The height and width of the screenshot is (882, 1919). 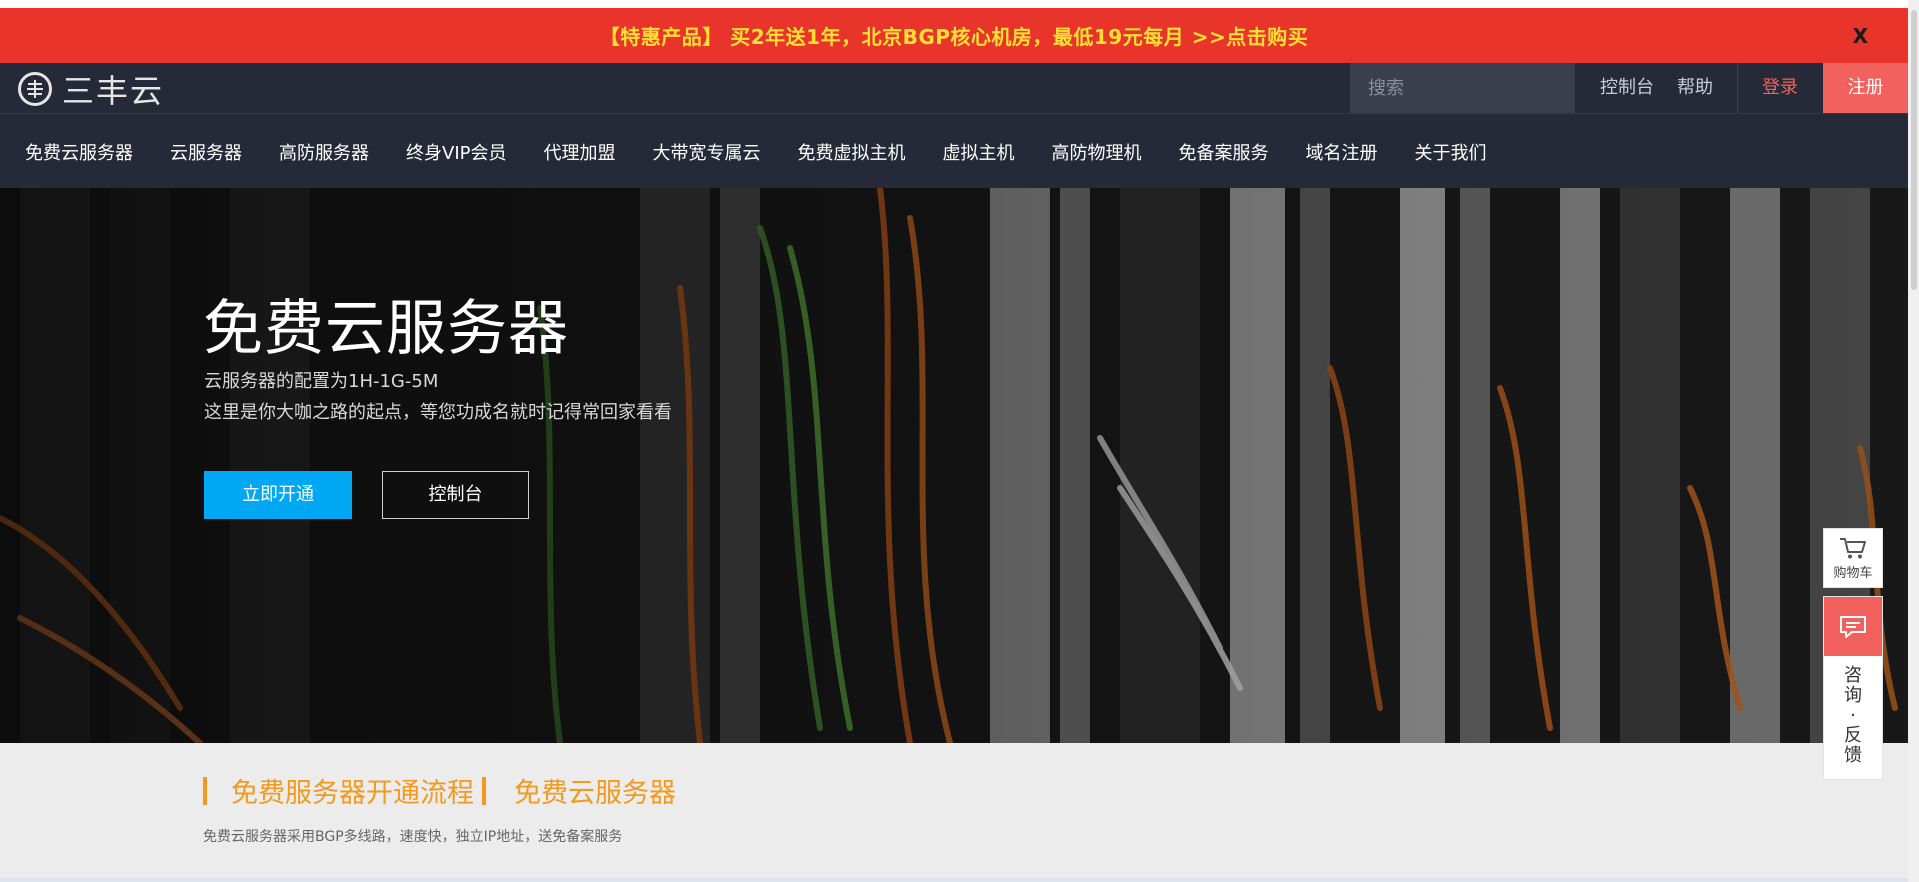 What do you see at coordinates (113, 91) in the screenshot?
I see `logo-text: 三丰云` at bounding box center [113, 91].